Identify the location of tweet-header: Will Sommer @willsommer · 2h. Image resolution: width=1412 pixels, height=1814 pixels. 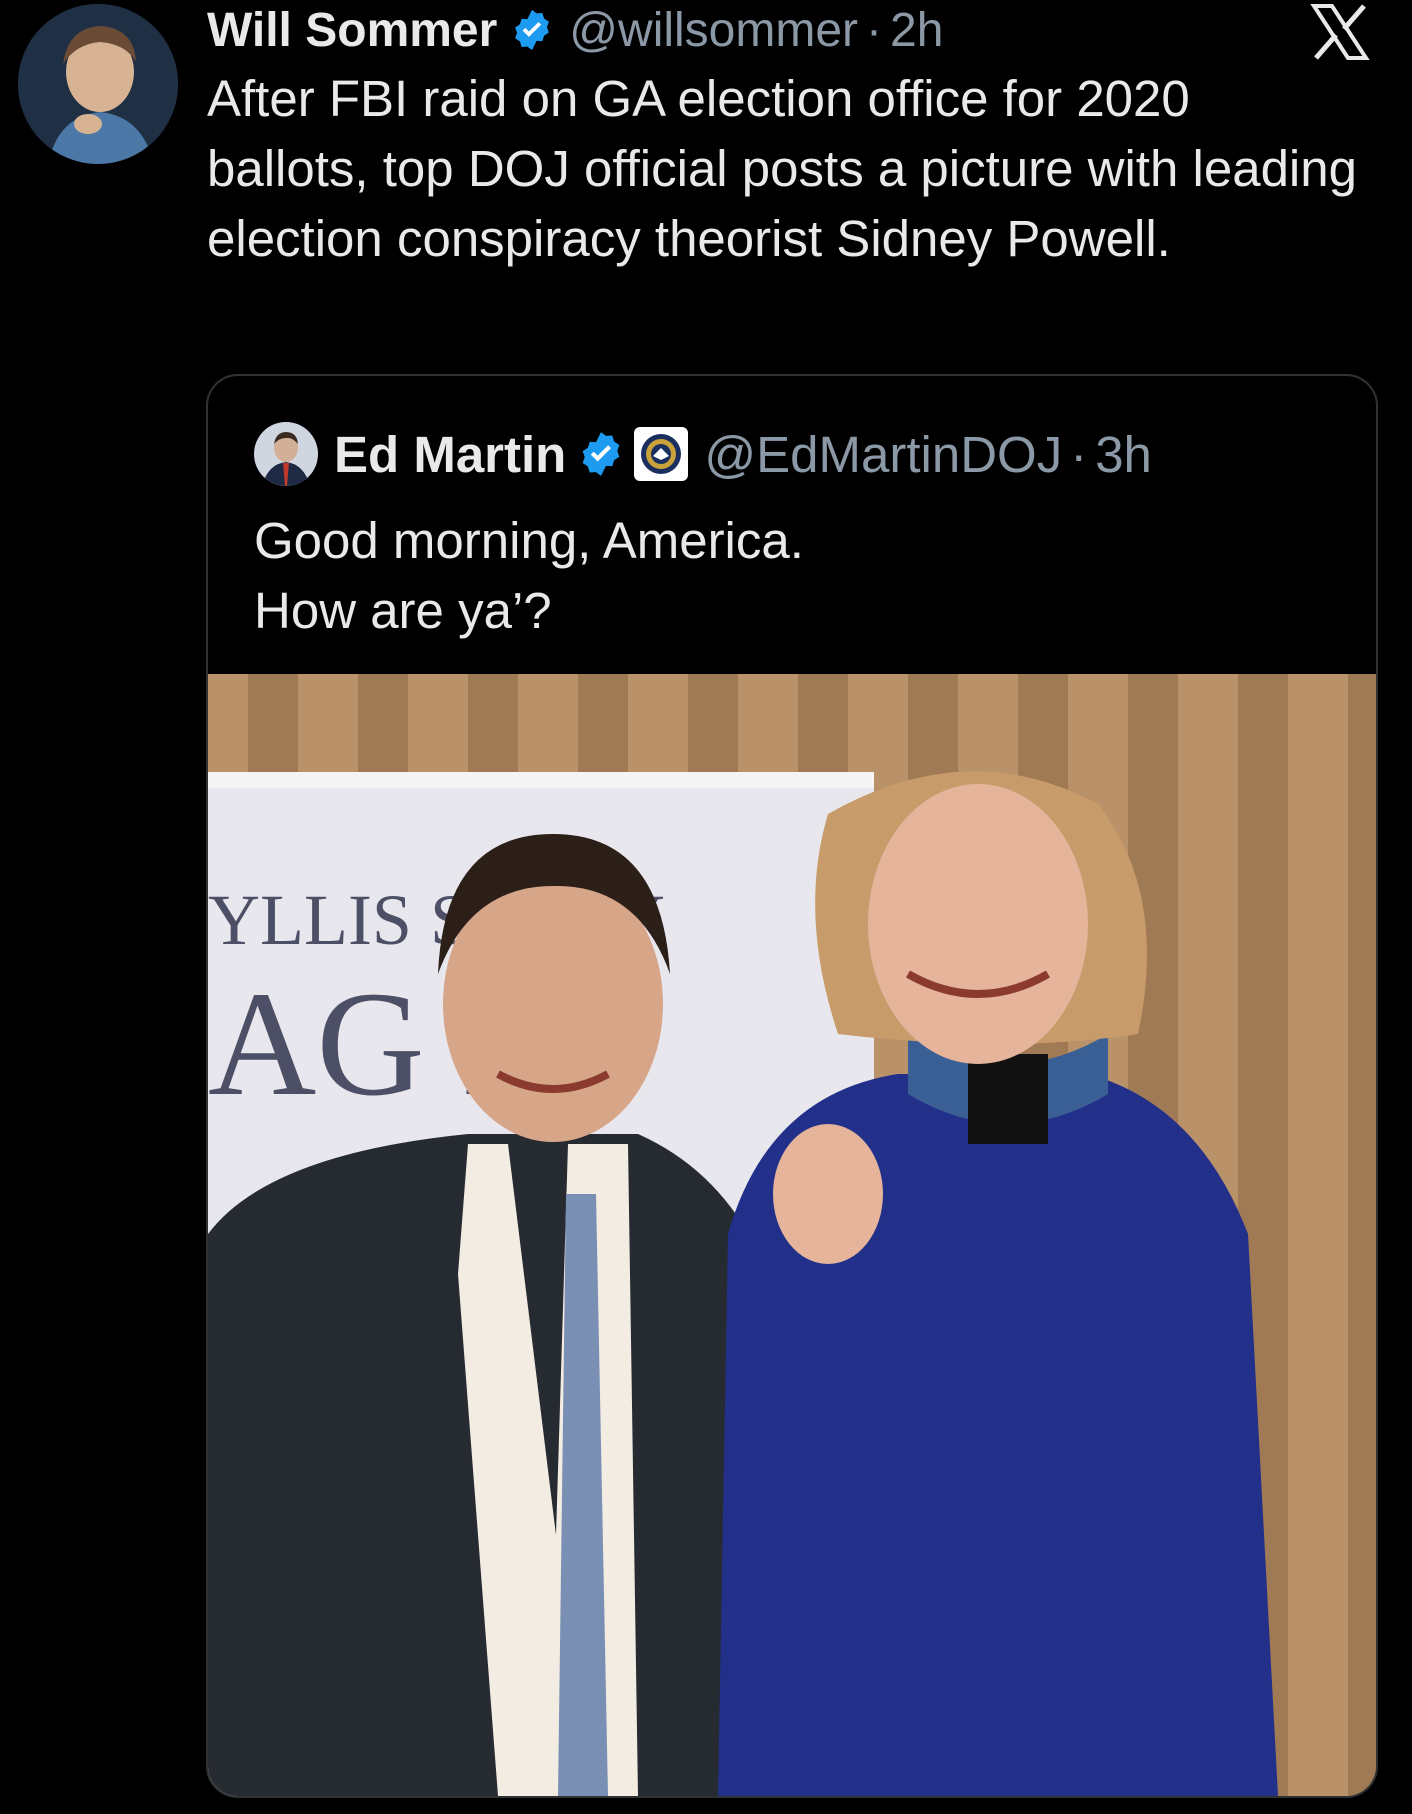
(575, 30).